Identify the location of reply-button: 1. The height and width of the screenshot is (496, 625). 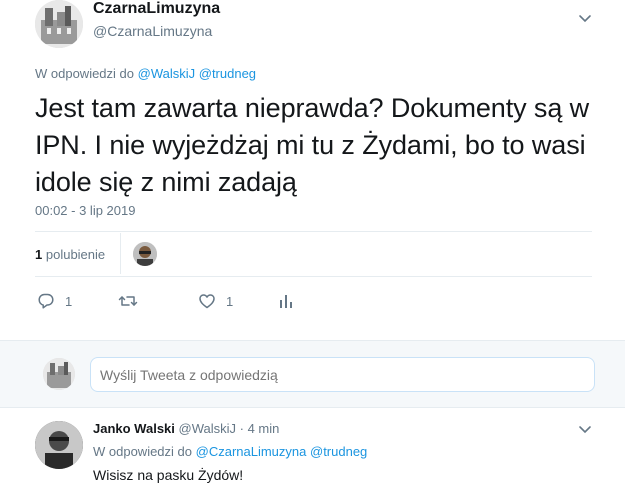
(54, 301).